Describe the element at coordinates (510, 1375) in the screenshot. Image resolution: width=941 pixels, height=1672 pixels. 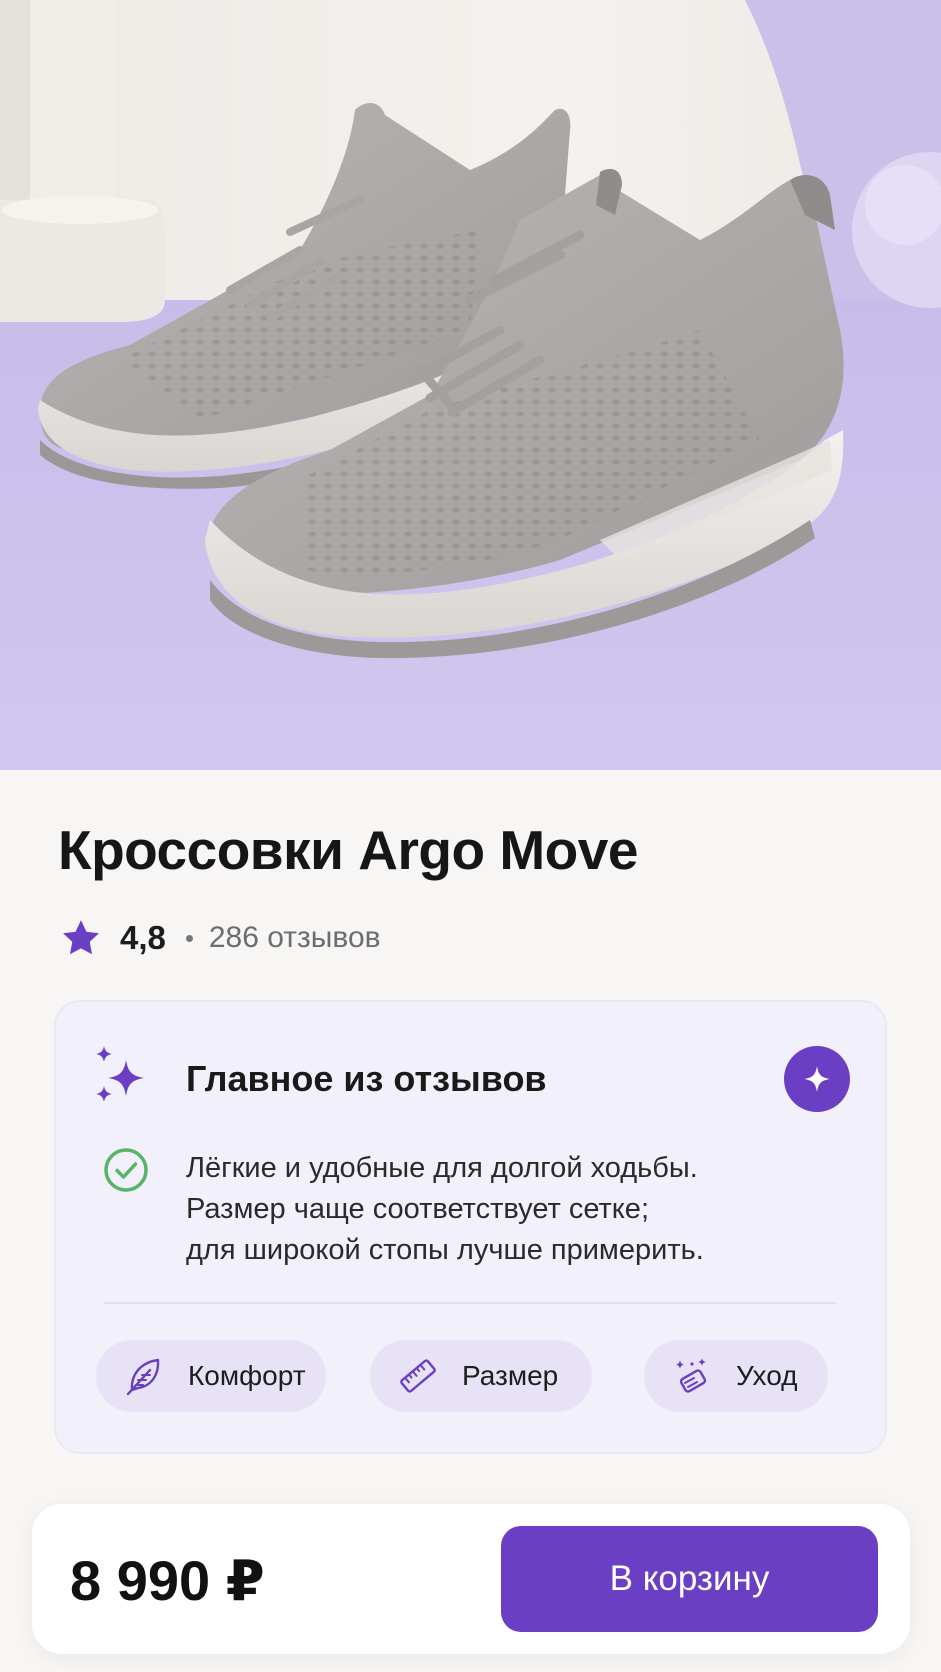
I see `chip-label: Размер` at that location.